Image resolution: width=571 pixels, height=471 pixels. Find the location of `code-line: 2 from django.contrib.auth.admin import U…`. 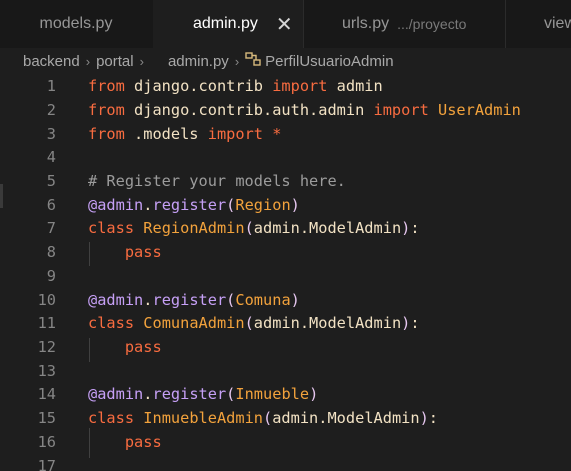

code-line: 2 from django.contrib.auth.admin import U… is located at coordinates (285, 110).